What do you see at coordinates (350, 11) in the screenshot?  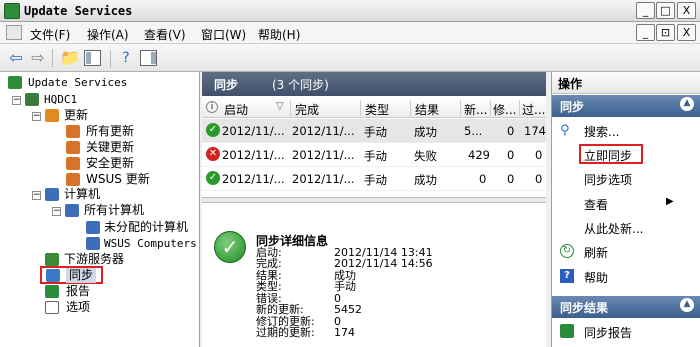 I see `title-bar: Update Services _ □ X` at bounding box center [350, 11].